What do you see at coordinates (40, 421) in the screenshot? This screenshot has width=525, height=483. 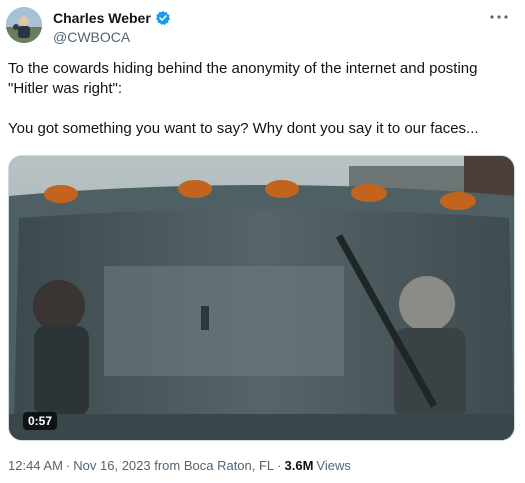 I see `video-duration-badge: 0:57` at bounding box center [40, 421].